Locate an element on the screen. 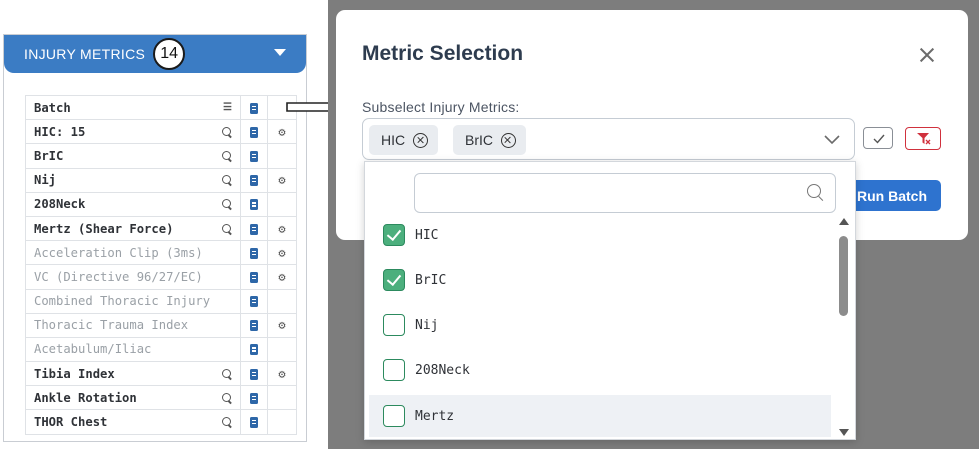  scroll-down-arrow-icon is located at coordinates (844, 432).